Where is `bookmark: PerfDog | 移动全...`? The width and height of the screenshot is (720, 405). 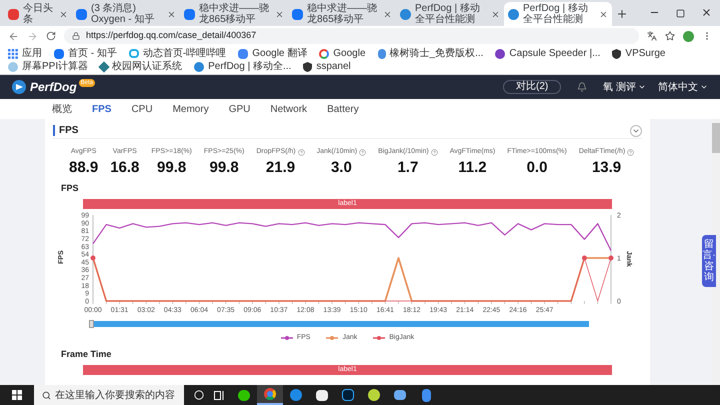
bookmark: PerfDog | 移动全... is located at coordinates (243, 66).